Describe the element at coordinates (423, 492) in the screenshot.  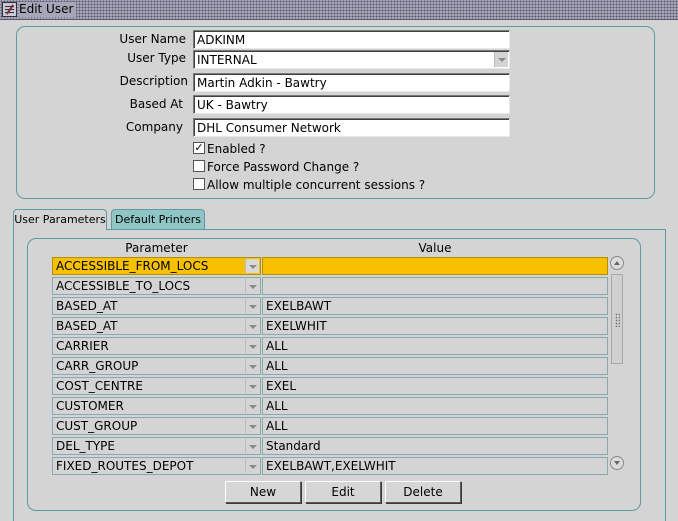
I see `delete-button: Delete` at that location.